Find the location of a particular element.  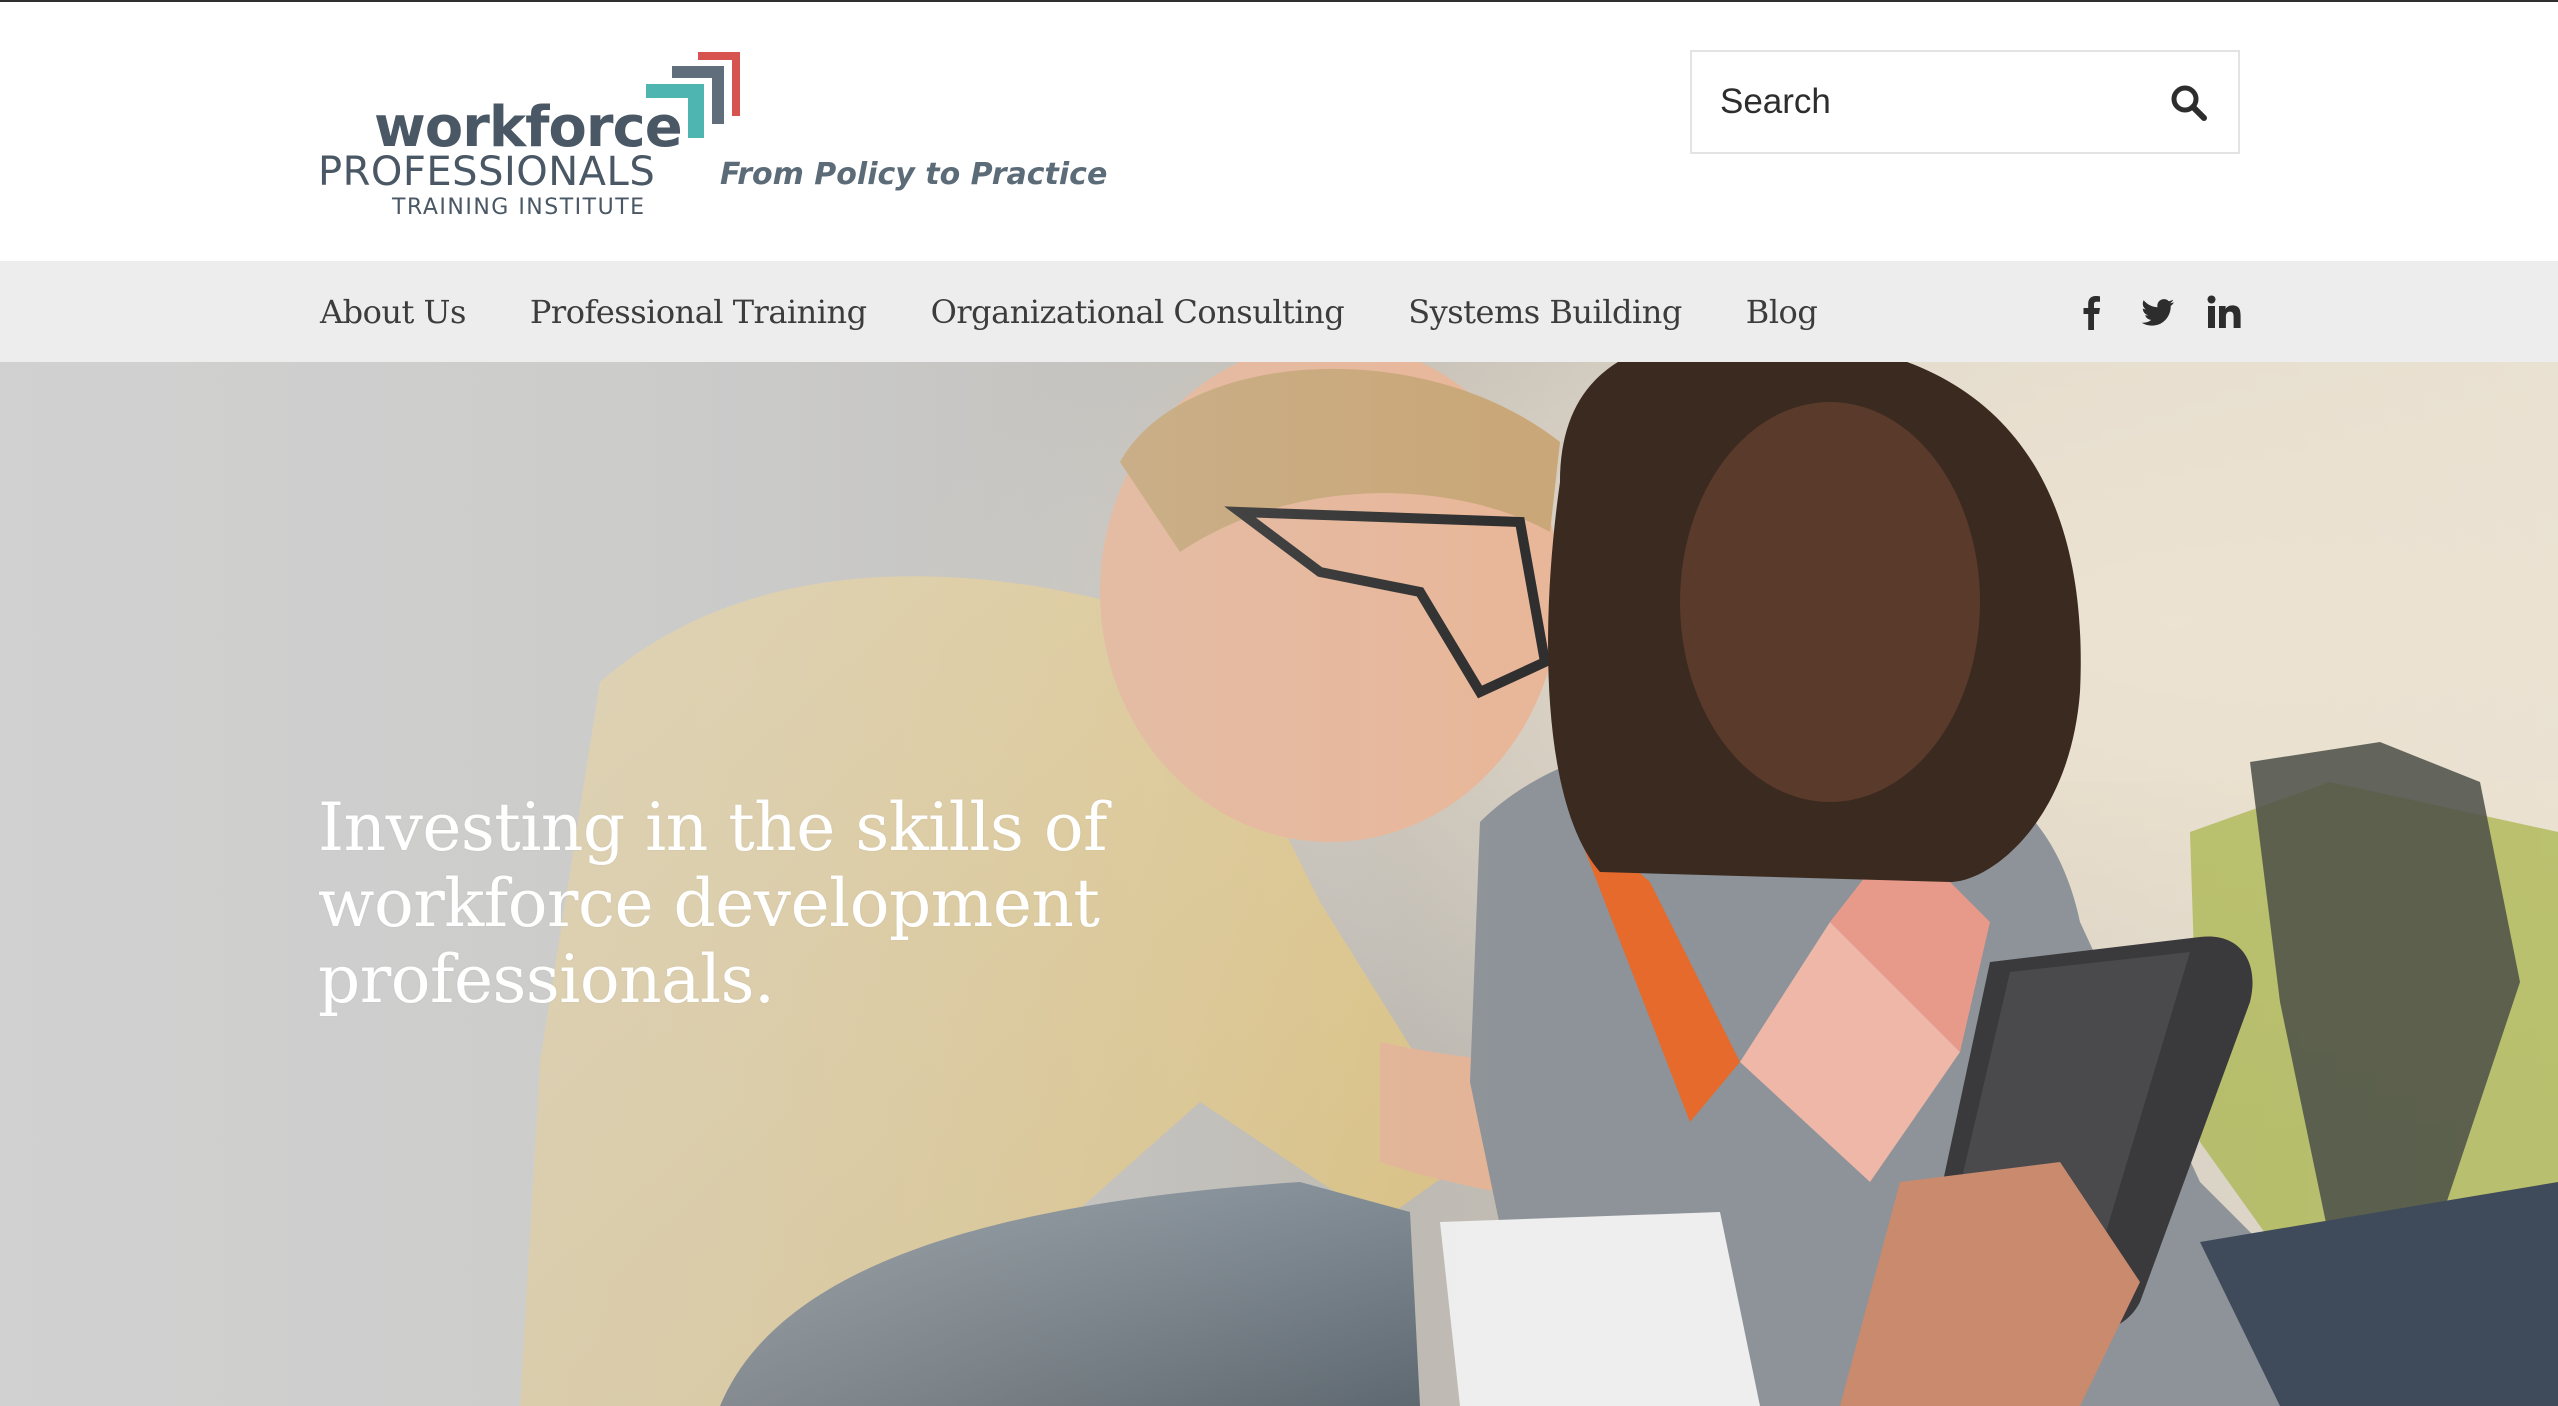

logo-institute: TRAINING INSTITUTE is located at coordinates (519, 207).